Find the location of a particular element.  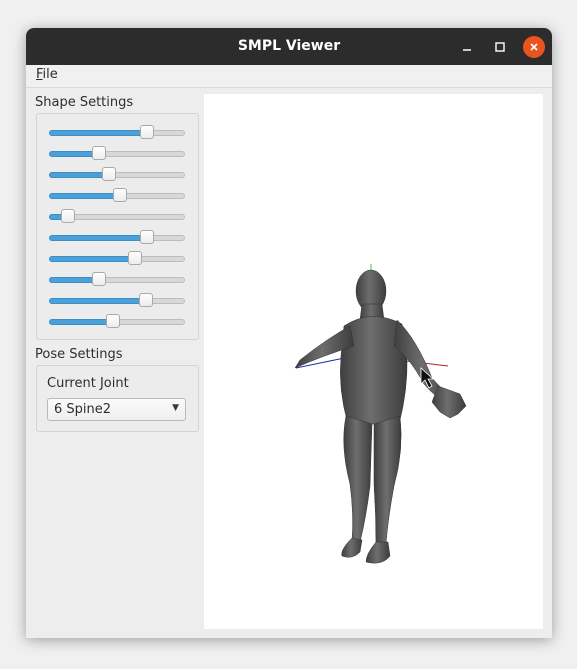

maximize-icon is located at coordinates (500, 47).